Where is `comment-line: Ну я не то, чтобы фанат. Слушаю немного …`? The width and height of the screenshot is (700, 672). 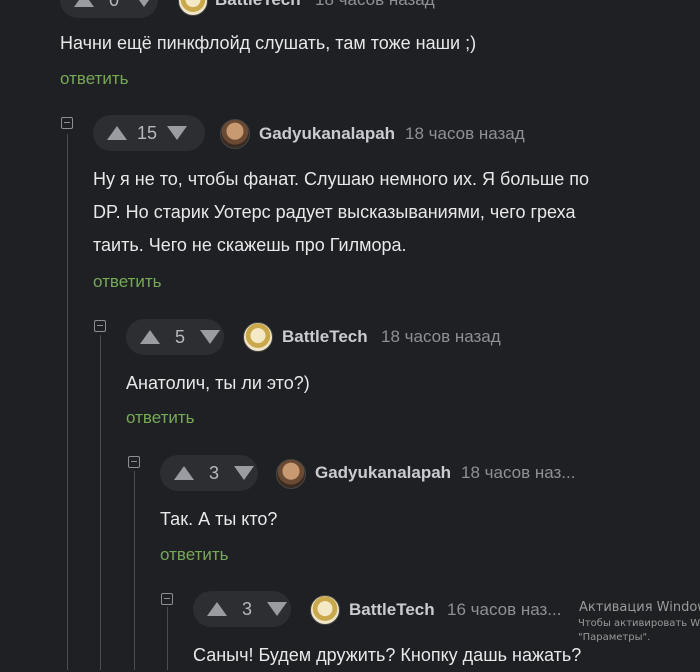 comment-line: Ну я не то, чтобы фанат. Слушаю немного … is located at coordinates (341, 179).